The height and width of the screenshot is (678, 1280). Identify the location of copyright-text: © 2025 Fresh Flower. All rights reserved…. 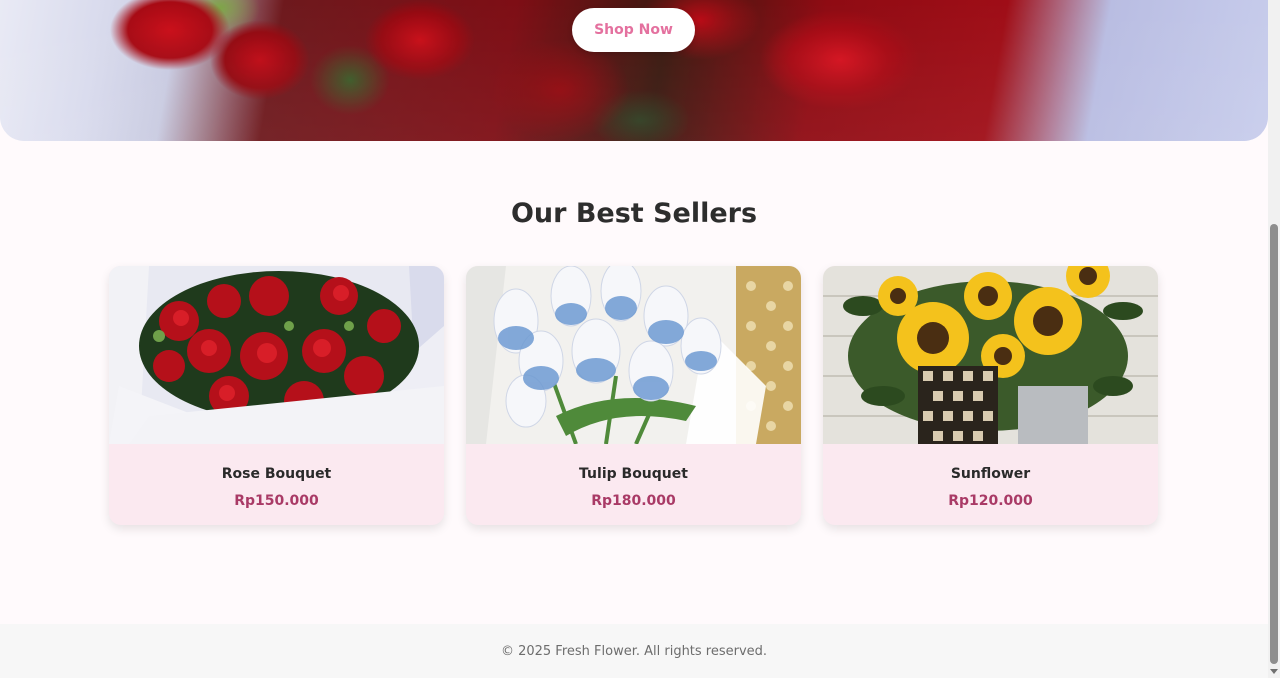
(634, 651).